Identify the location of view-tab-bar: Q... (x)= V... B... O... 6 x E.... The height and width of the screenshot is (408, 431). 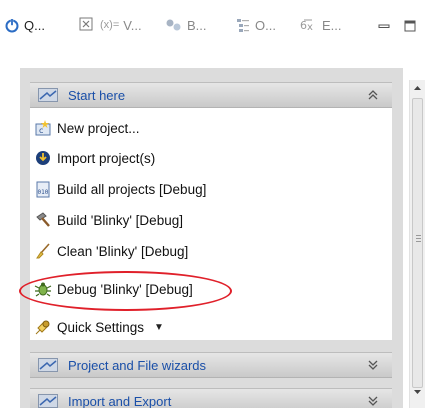
(215, 24).